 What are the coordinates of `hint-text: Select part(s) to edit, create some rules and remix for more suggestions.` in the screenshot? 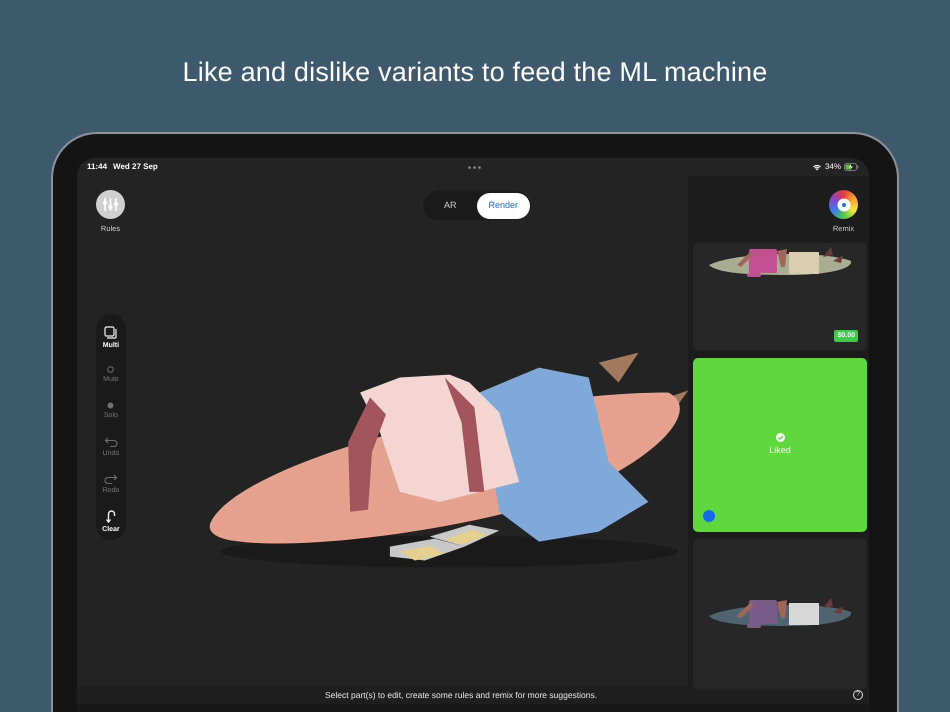 It's located at (461, 695).